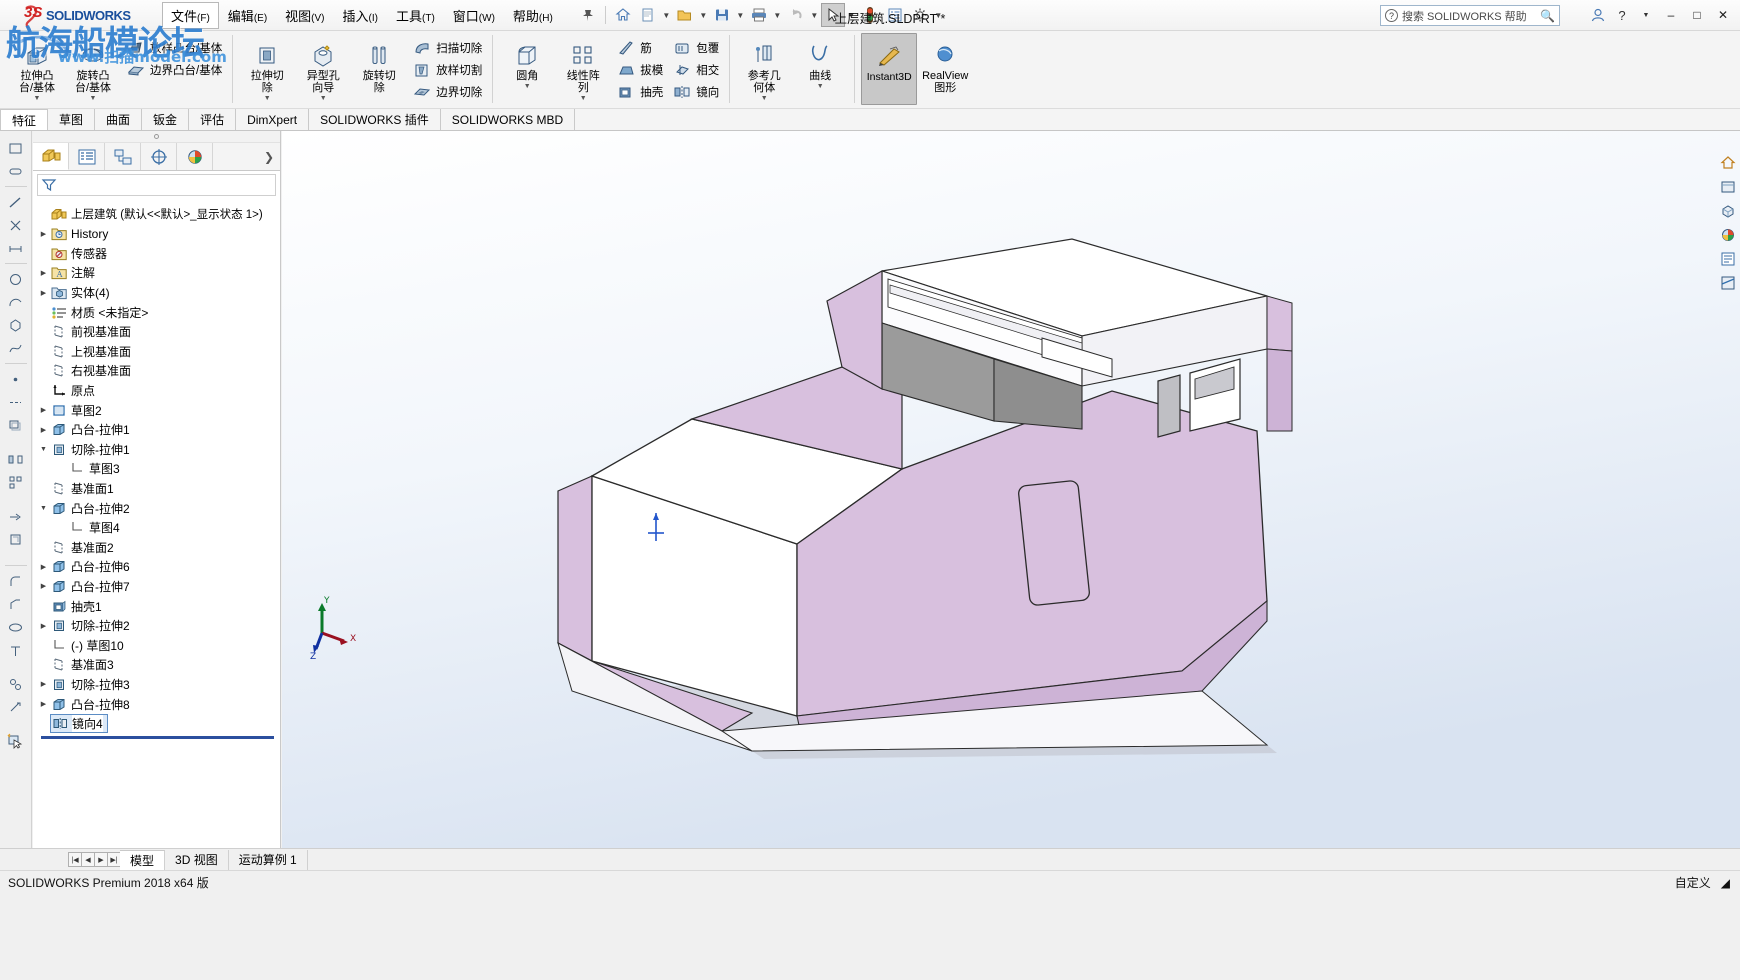  I want to click on hole-wizard-dropdown-icon: ▼, so click(323, 98).